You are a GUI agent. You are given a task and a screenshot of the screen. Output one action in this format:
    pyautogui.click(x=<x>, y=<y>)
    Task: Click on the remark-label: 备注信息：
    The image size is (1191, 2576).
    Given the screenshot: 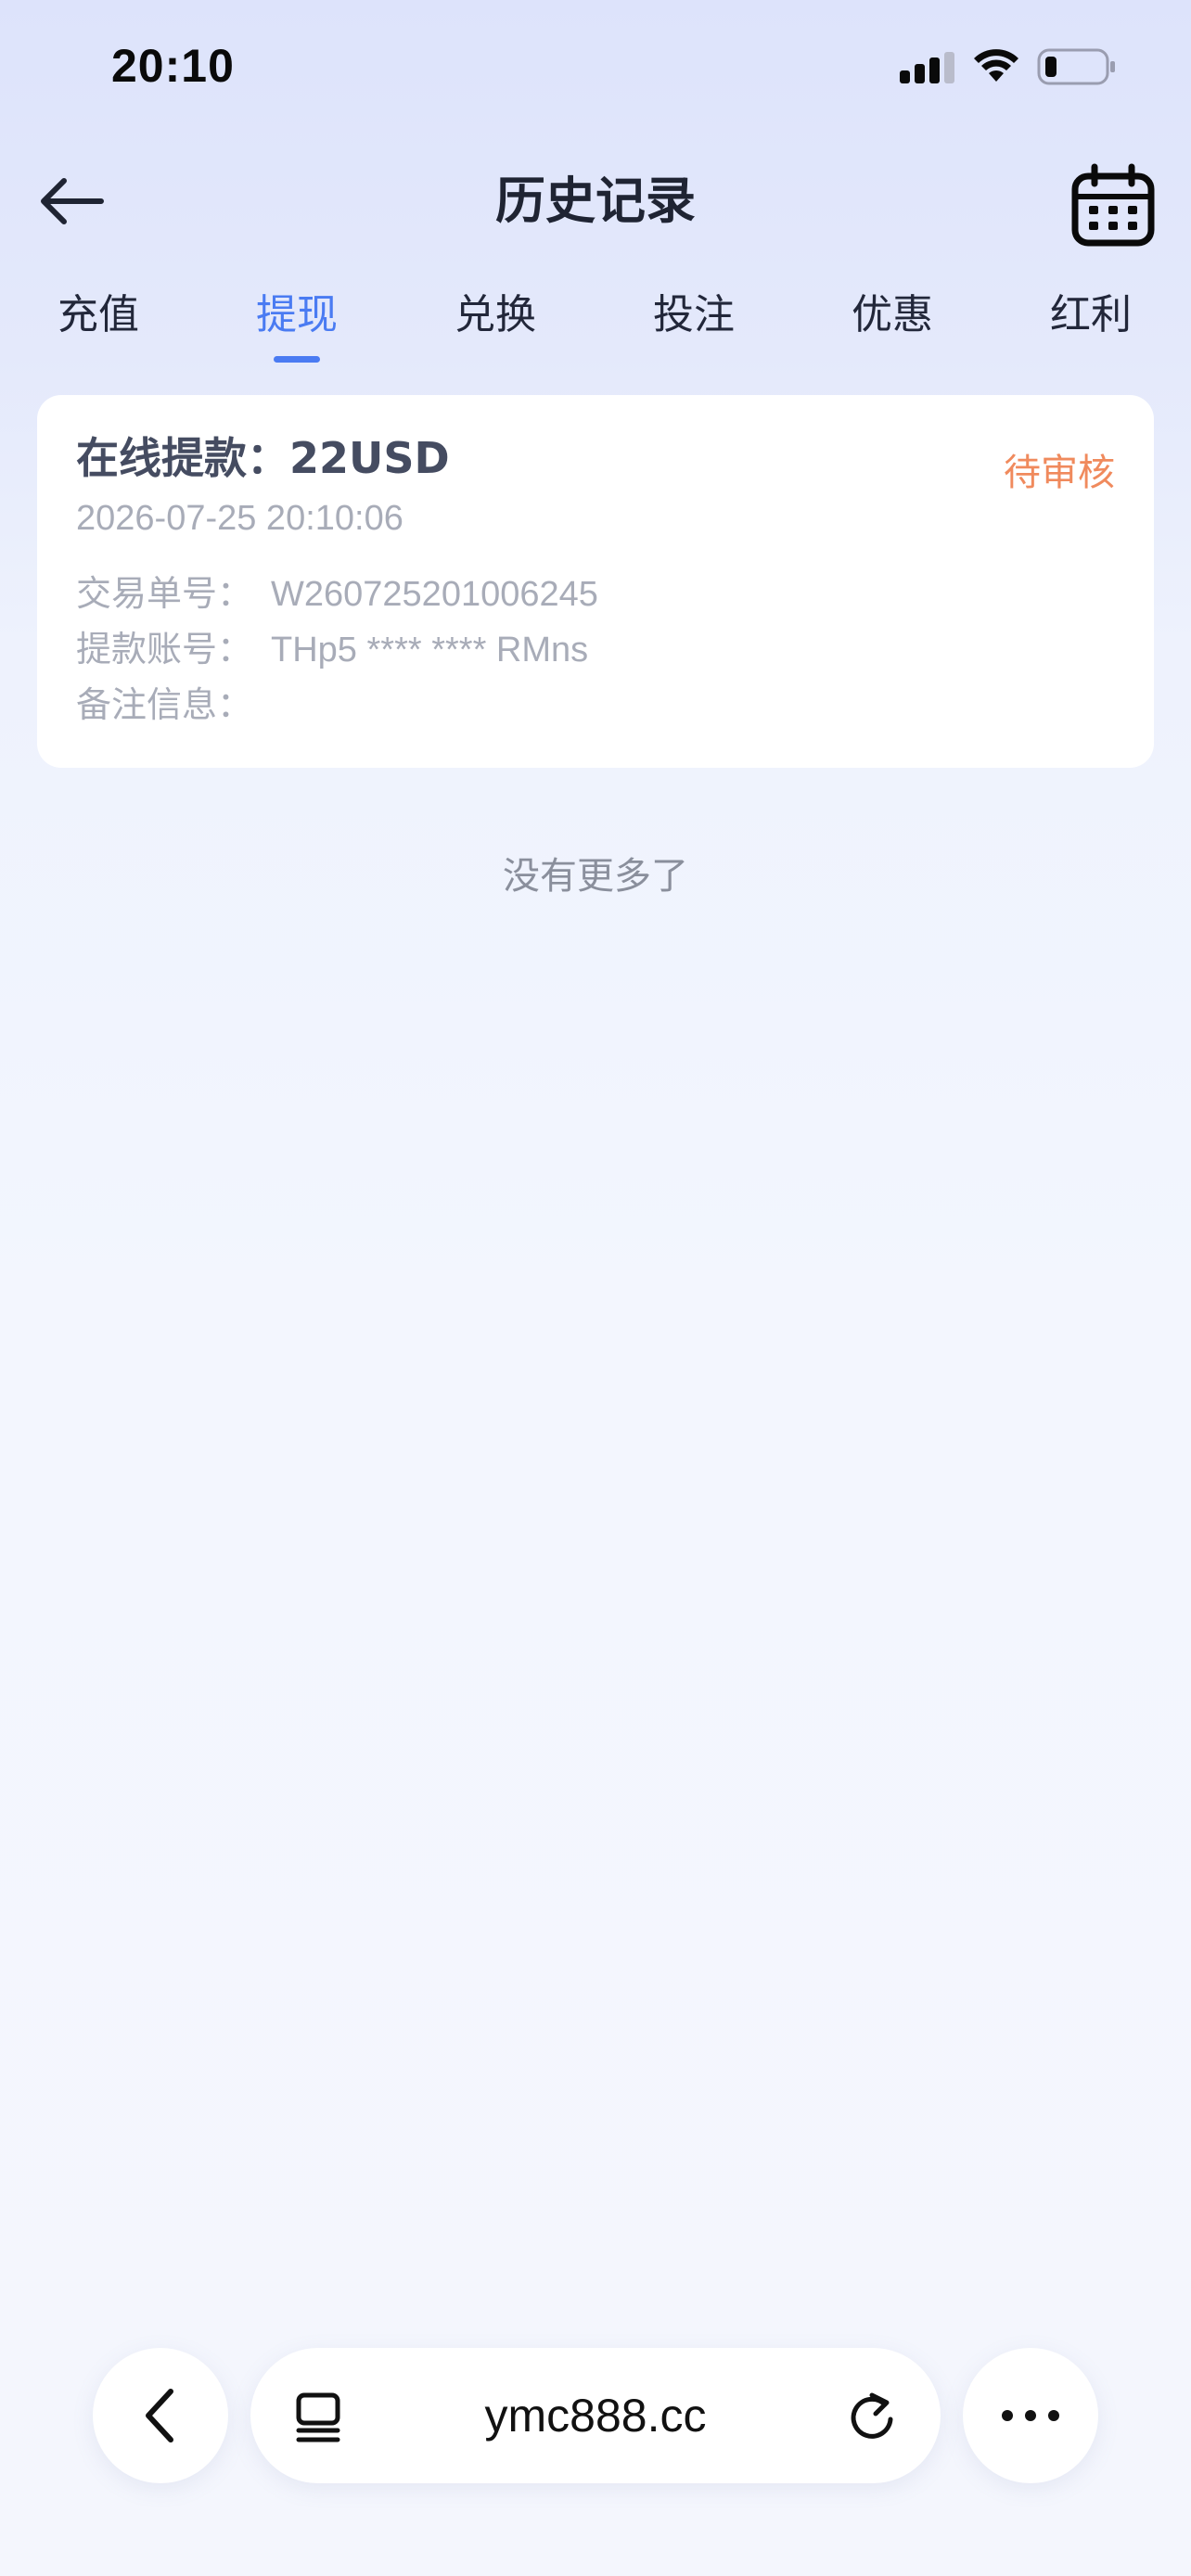 What is the action you would take?
    pyautogui.click(x=164, y=705)
    